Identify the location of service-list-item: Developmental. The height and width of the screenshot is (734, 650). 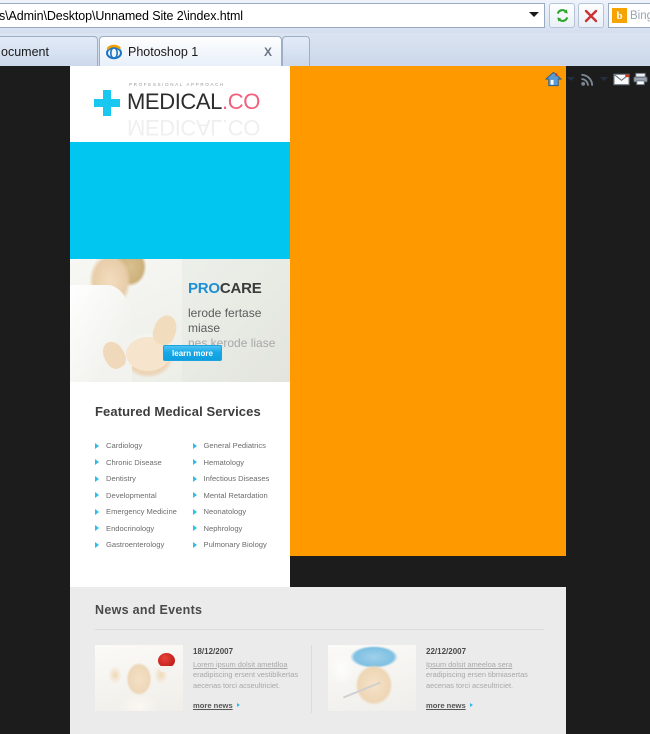
(144, 495).